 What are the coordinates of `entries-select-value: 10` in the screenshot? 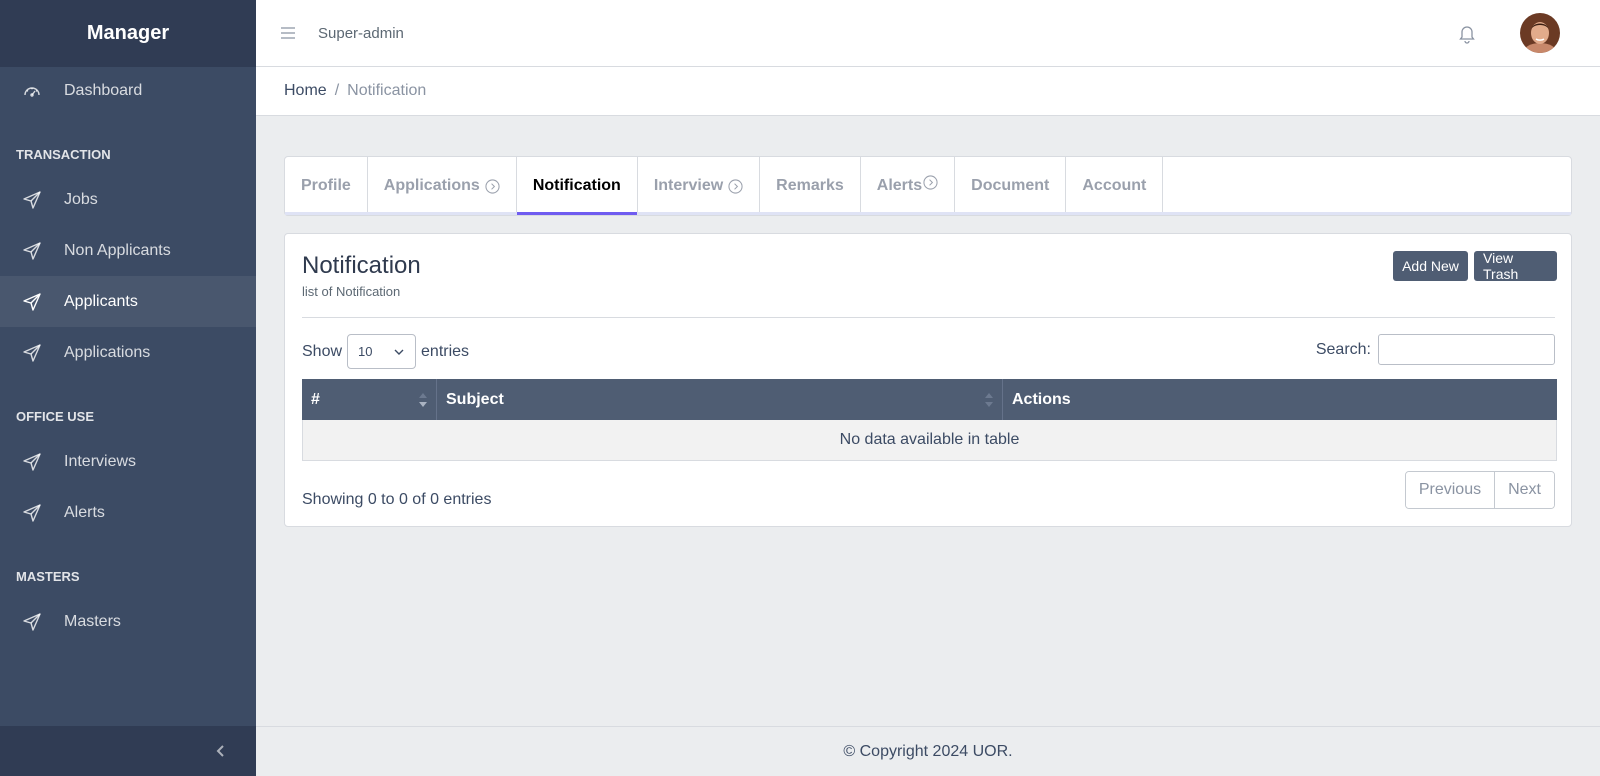 It's located at (365, 351).